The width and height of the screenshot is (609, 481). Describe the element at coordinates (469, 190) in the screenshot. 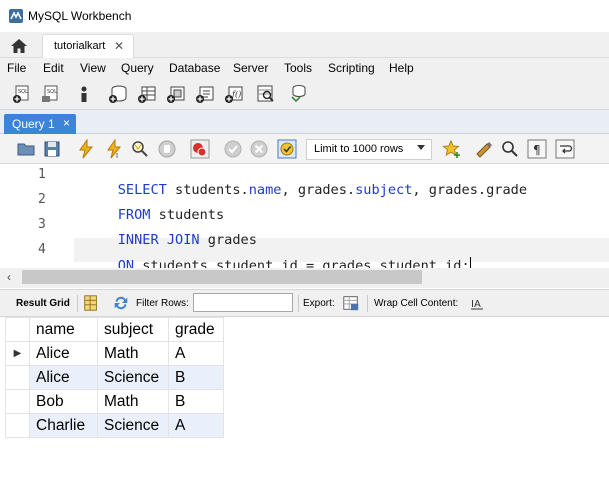

I see `sql-text: , grades.grade` at that location.